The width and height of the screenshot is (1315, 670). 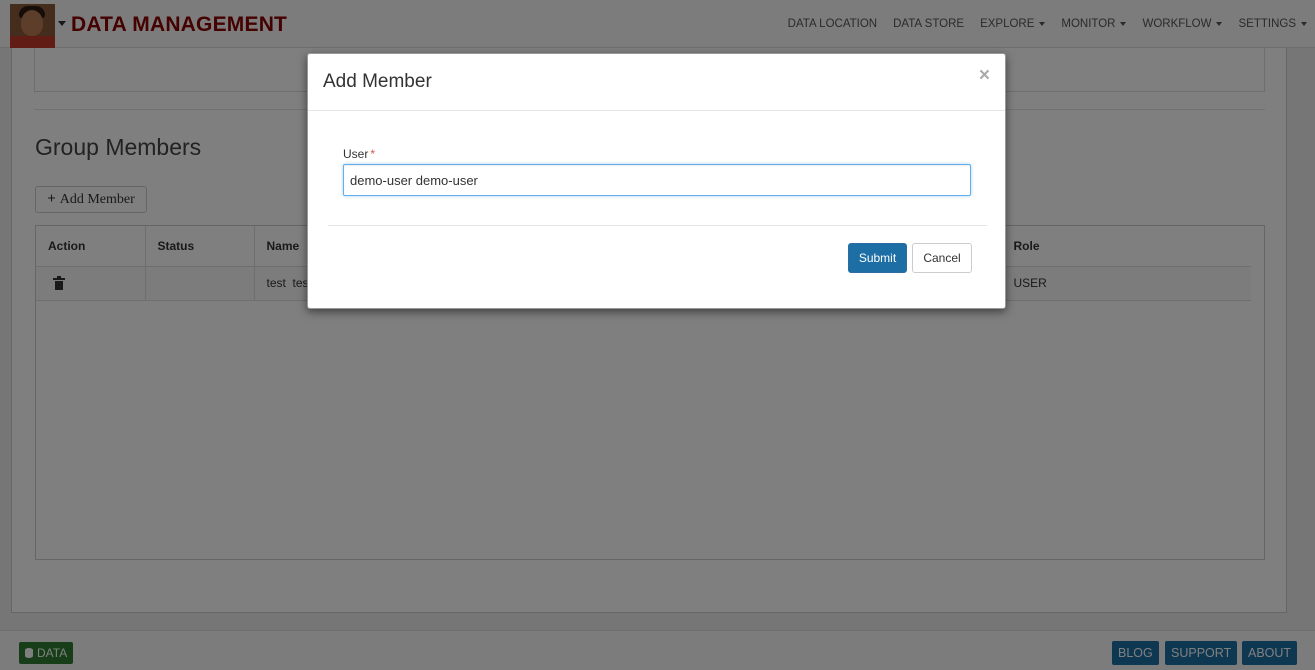 I want to click on required-marker: *, so click(x=373, y=154).